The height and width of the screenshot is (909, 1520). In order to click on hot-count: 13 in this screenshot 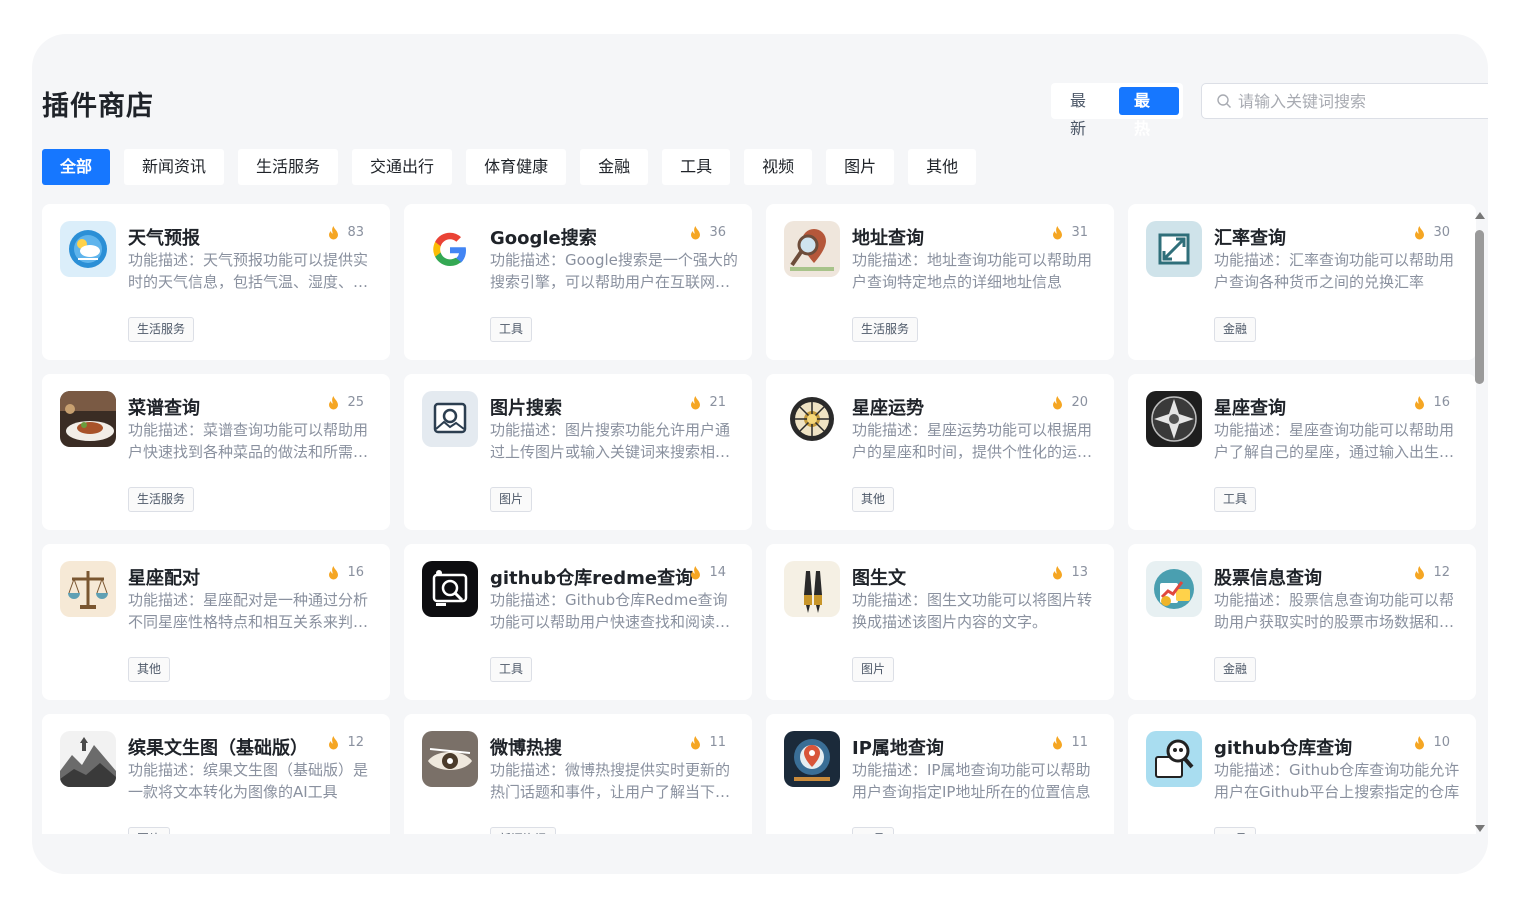, I will do `click(1070, 572)`.